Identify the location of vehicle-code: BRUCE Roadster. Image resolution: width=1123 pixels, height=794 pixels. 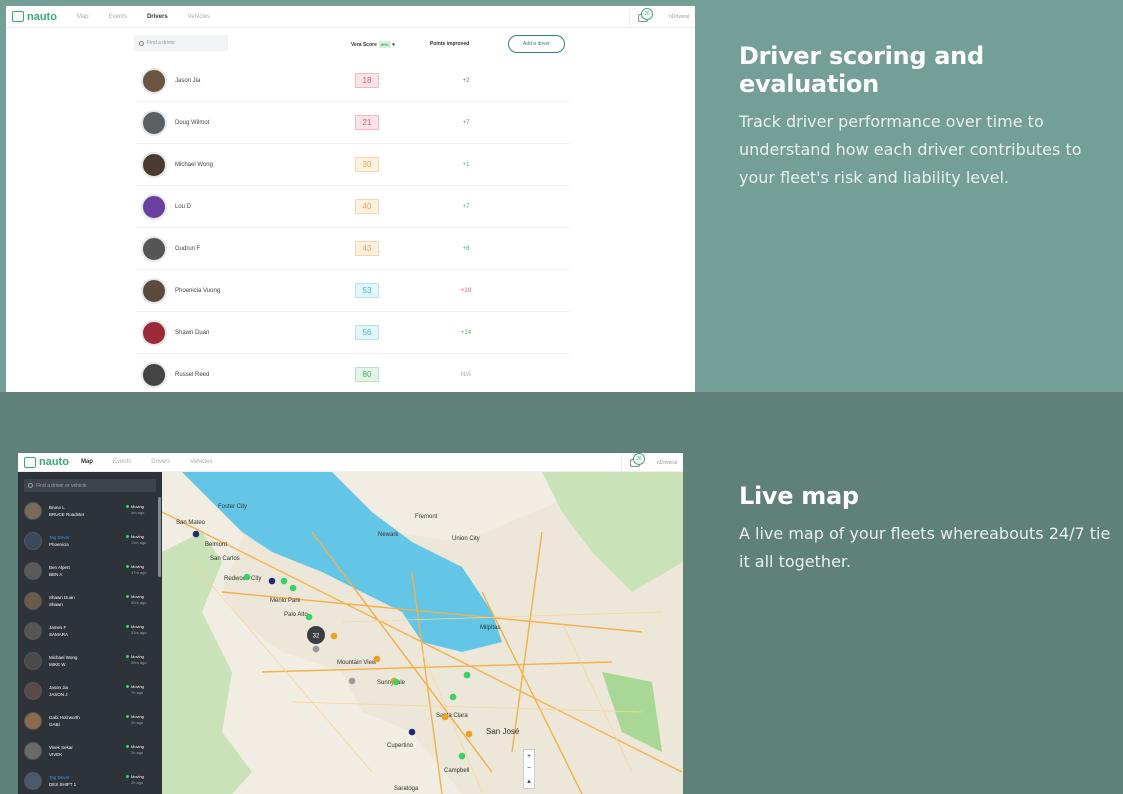
(67, 514).